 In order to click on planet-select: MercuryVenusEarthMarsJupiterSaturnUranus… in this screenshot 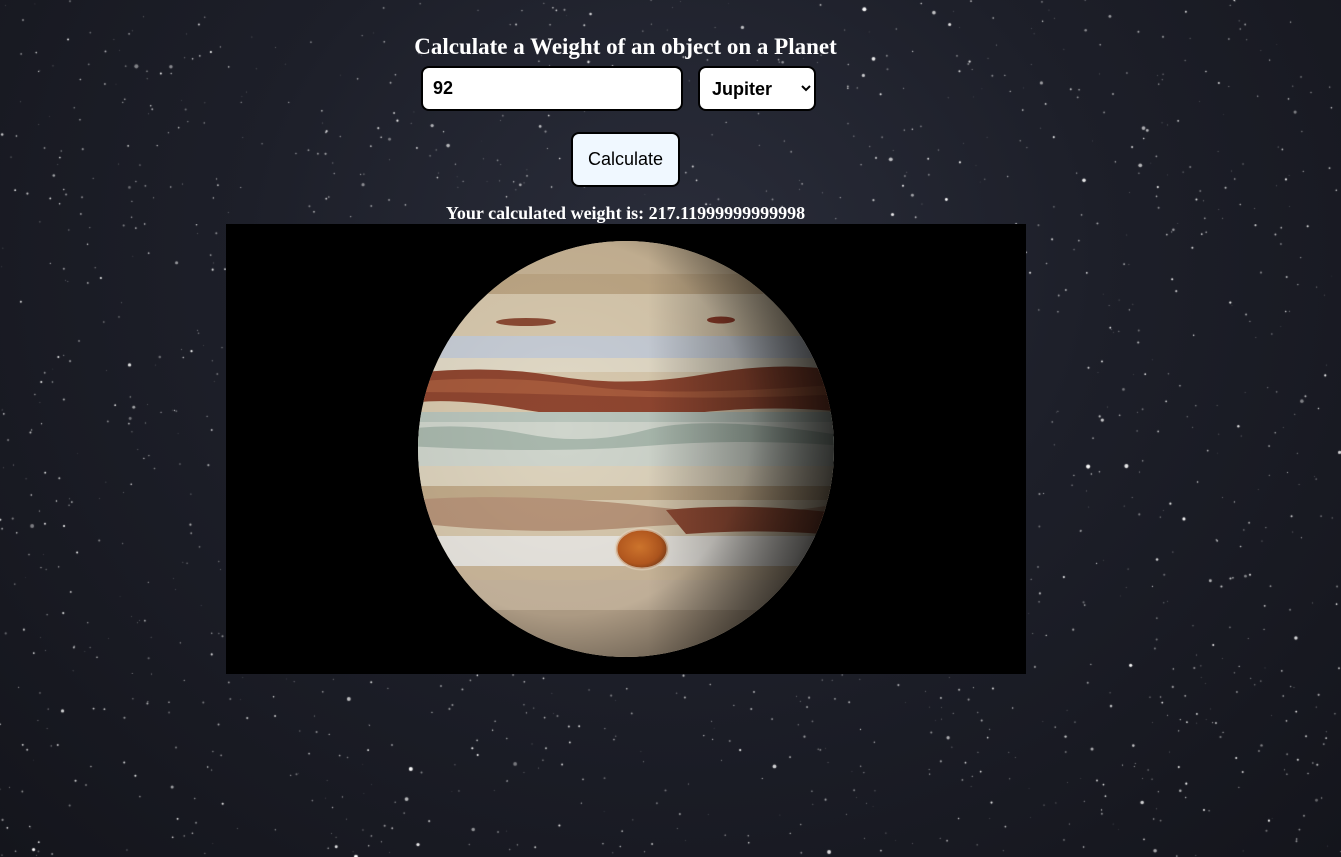, I will do `click(757, 88)`.